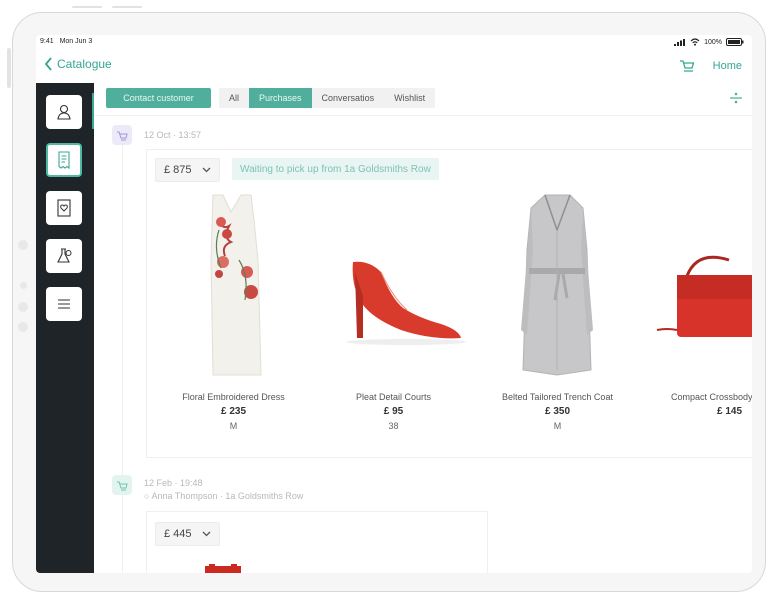  I want to click on product-item: Floral Embroidered Dress £ 235 M, so click(233, 320).